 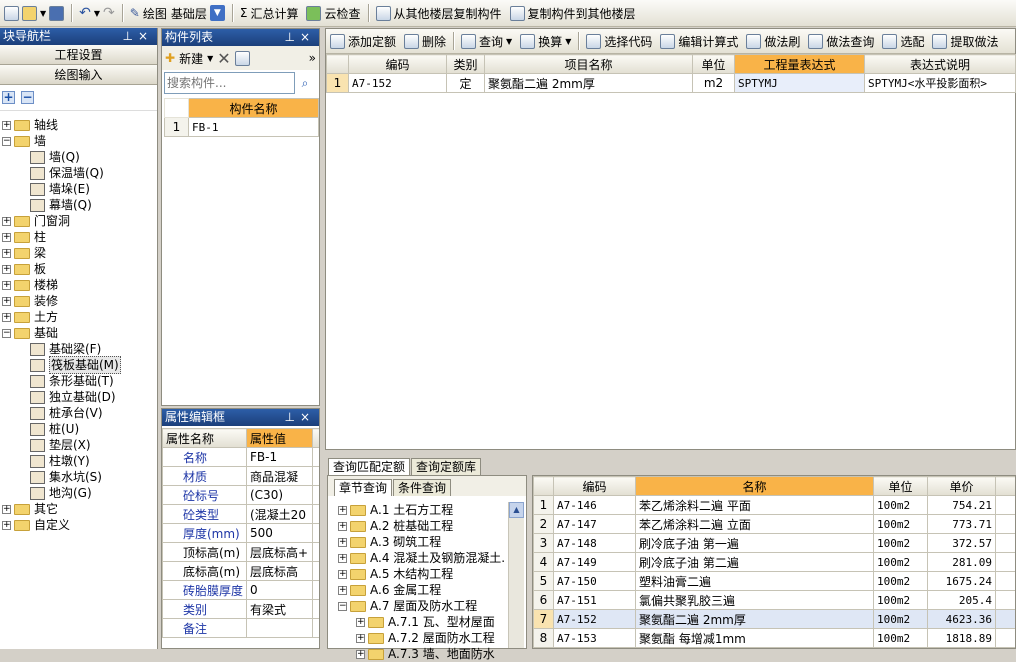 I want to click on nav-item: 独立基础(D), so click(x=78, y=397).